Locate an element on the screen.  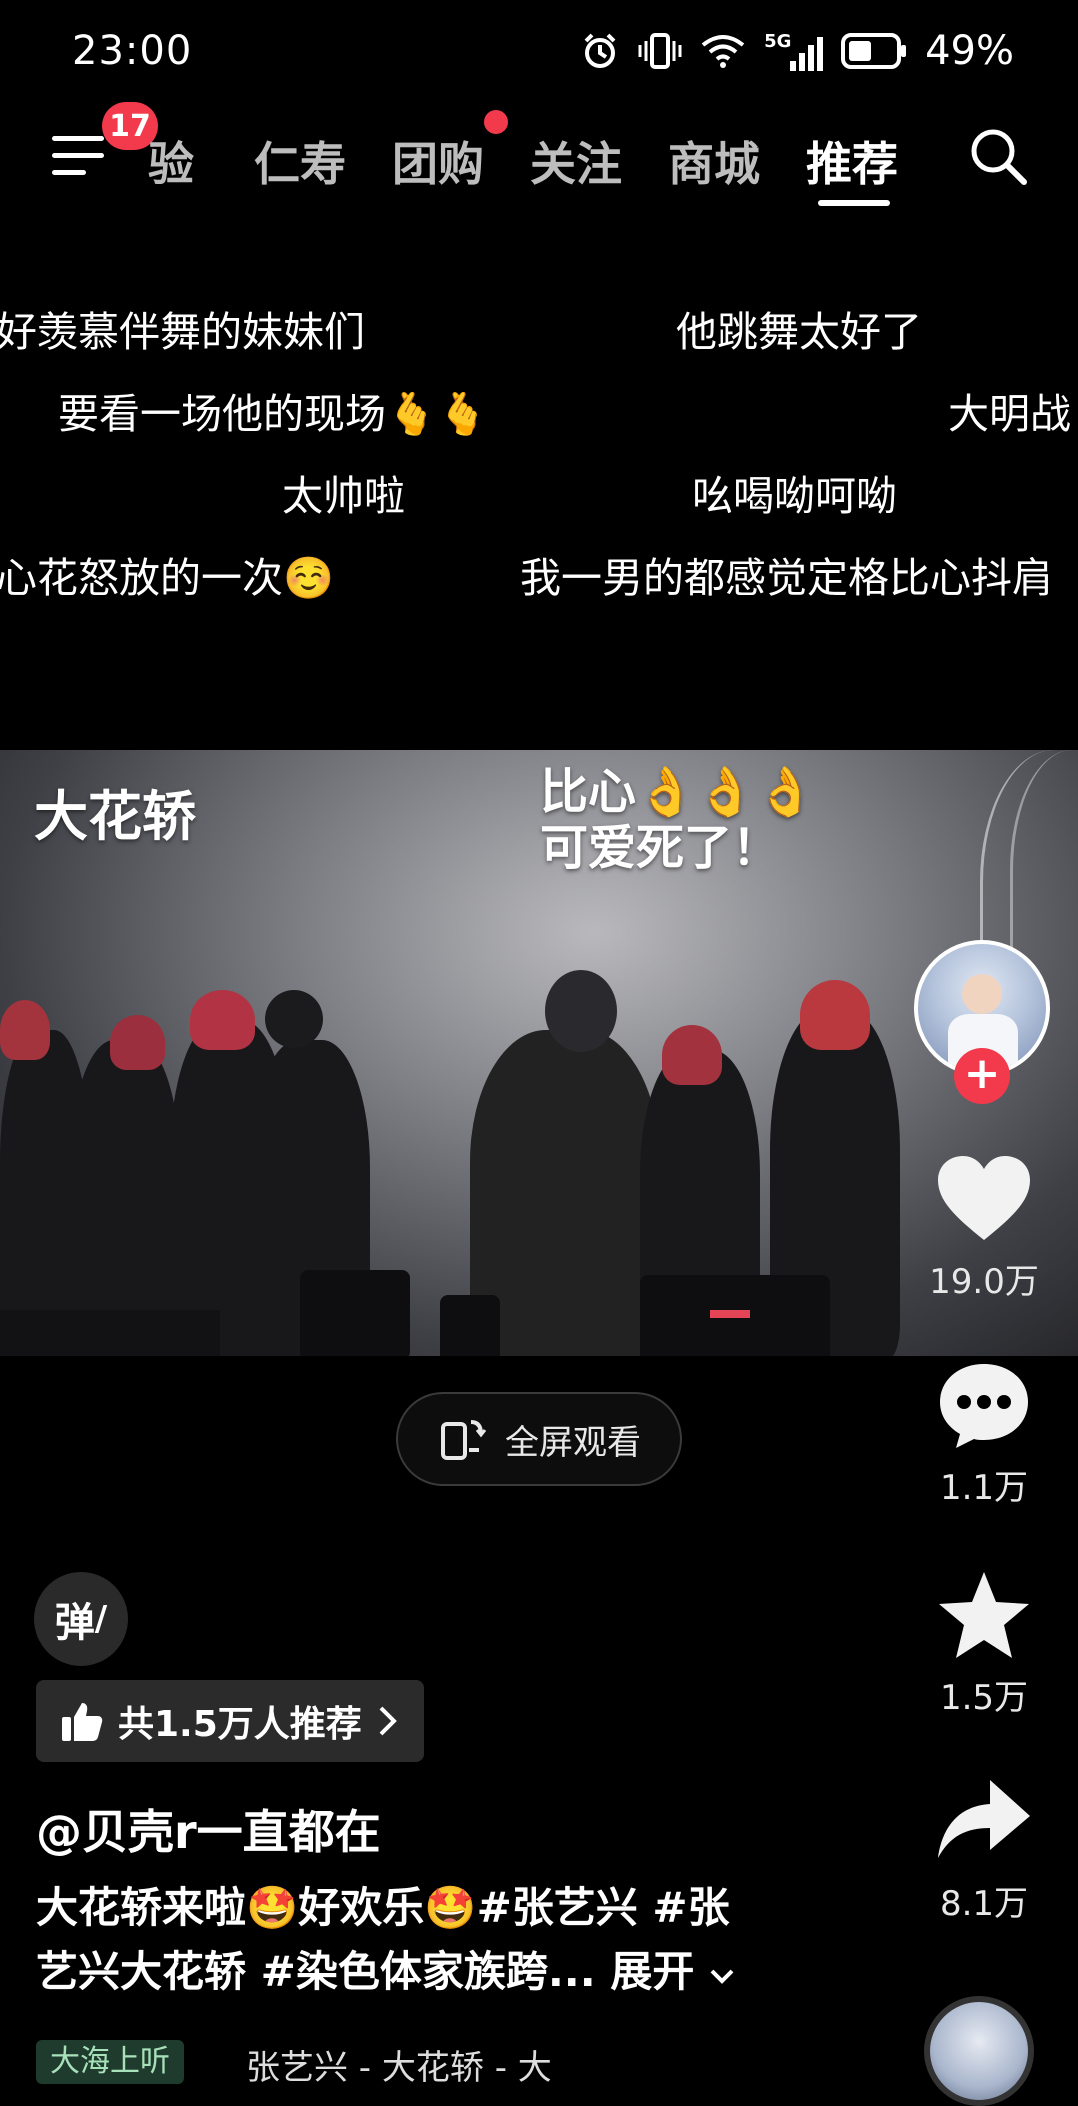
status-icons: 5G 49% is located at coordinates (797, 51).